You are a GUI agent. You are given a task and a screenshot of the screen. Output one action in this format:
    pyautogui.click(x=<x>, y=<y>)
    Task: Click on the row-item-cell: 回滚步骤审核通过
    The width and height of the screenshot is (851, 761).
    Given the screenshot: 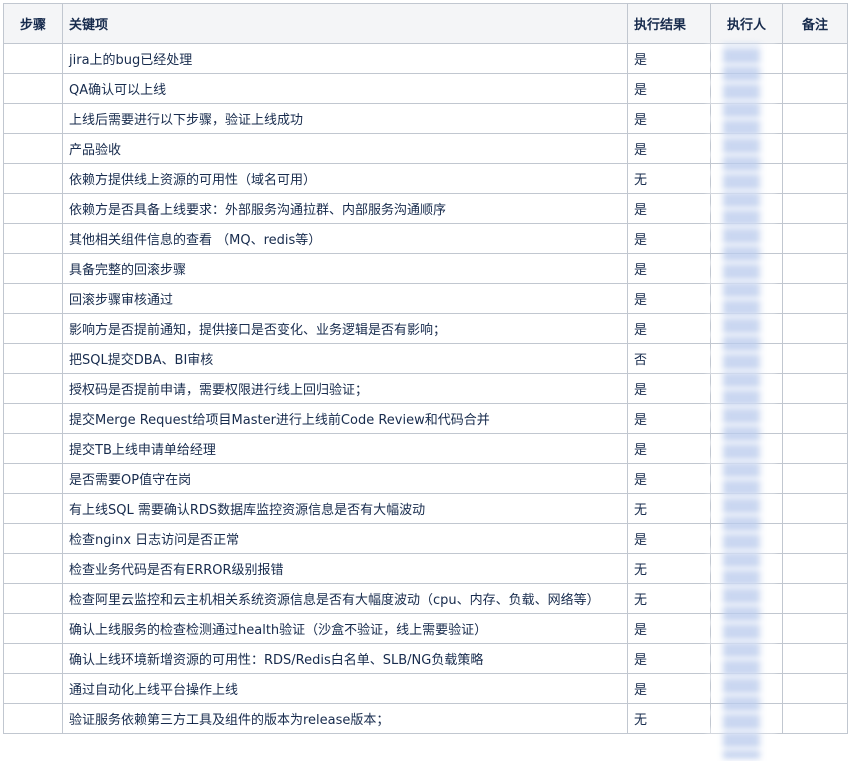 What is the action you would take?
    pyautogui.click(x=345, y=298)
    